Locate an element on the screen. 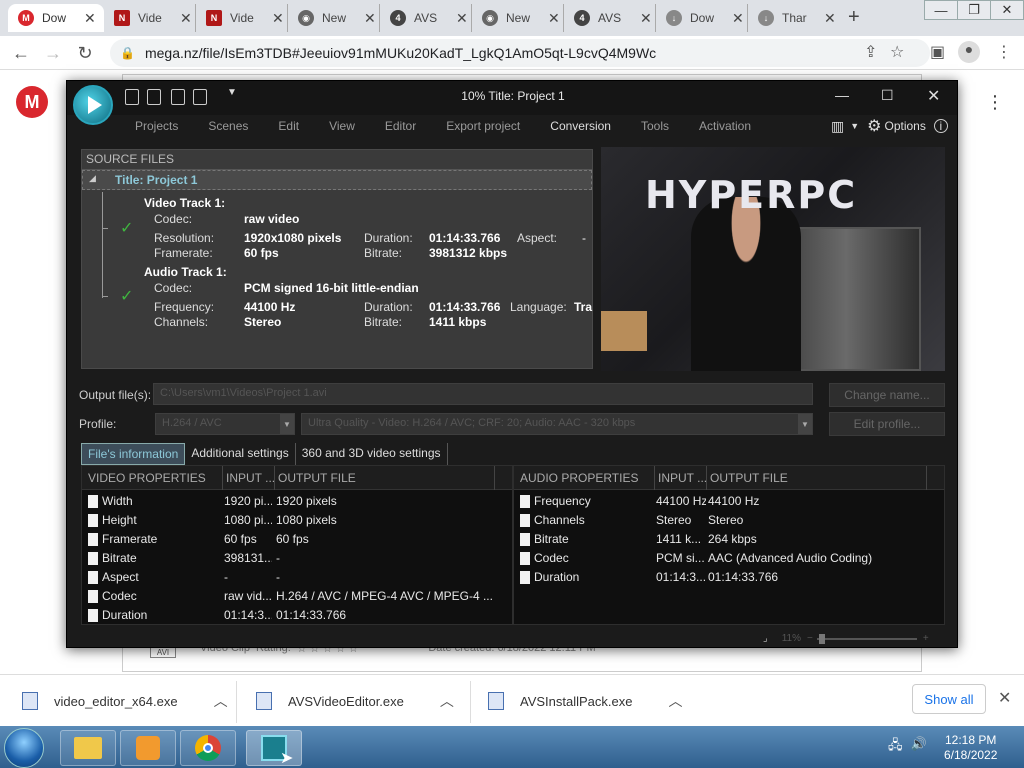 This screenshot has width=1024, height=768. side-panel-icon: ▣ is located at coordinates (937, 52).